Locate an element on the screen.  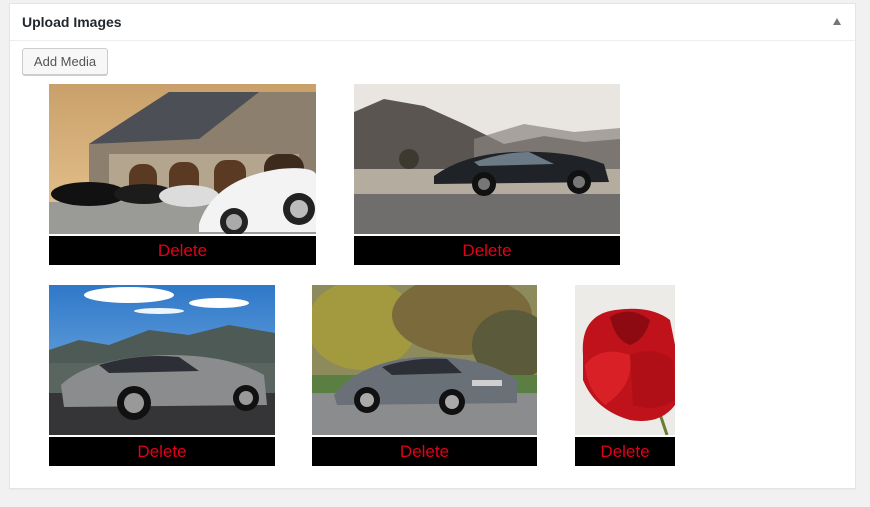
add-media-button: Add Media is located at coordinates (65, 61).